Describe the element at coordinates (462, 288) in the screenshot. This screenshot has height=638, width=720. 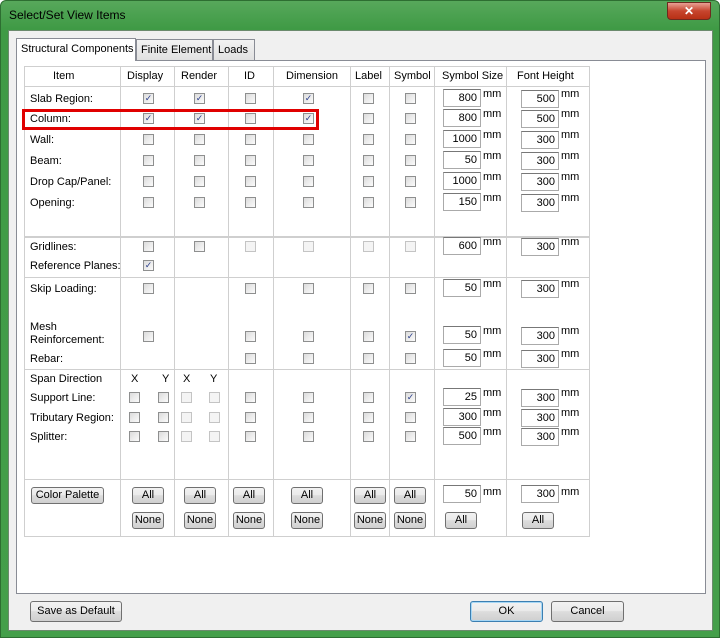
I see `symbol-size-input: 50` at that location.